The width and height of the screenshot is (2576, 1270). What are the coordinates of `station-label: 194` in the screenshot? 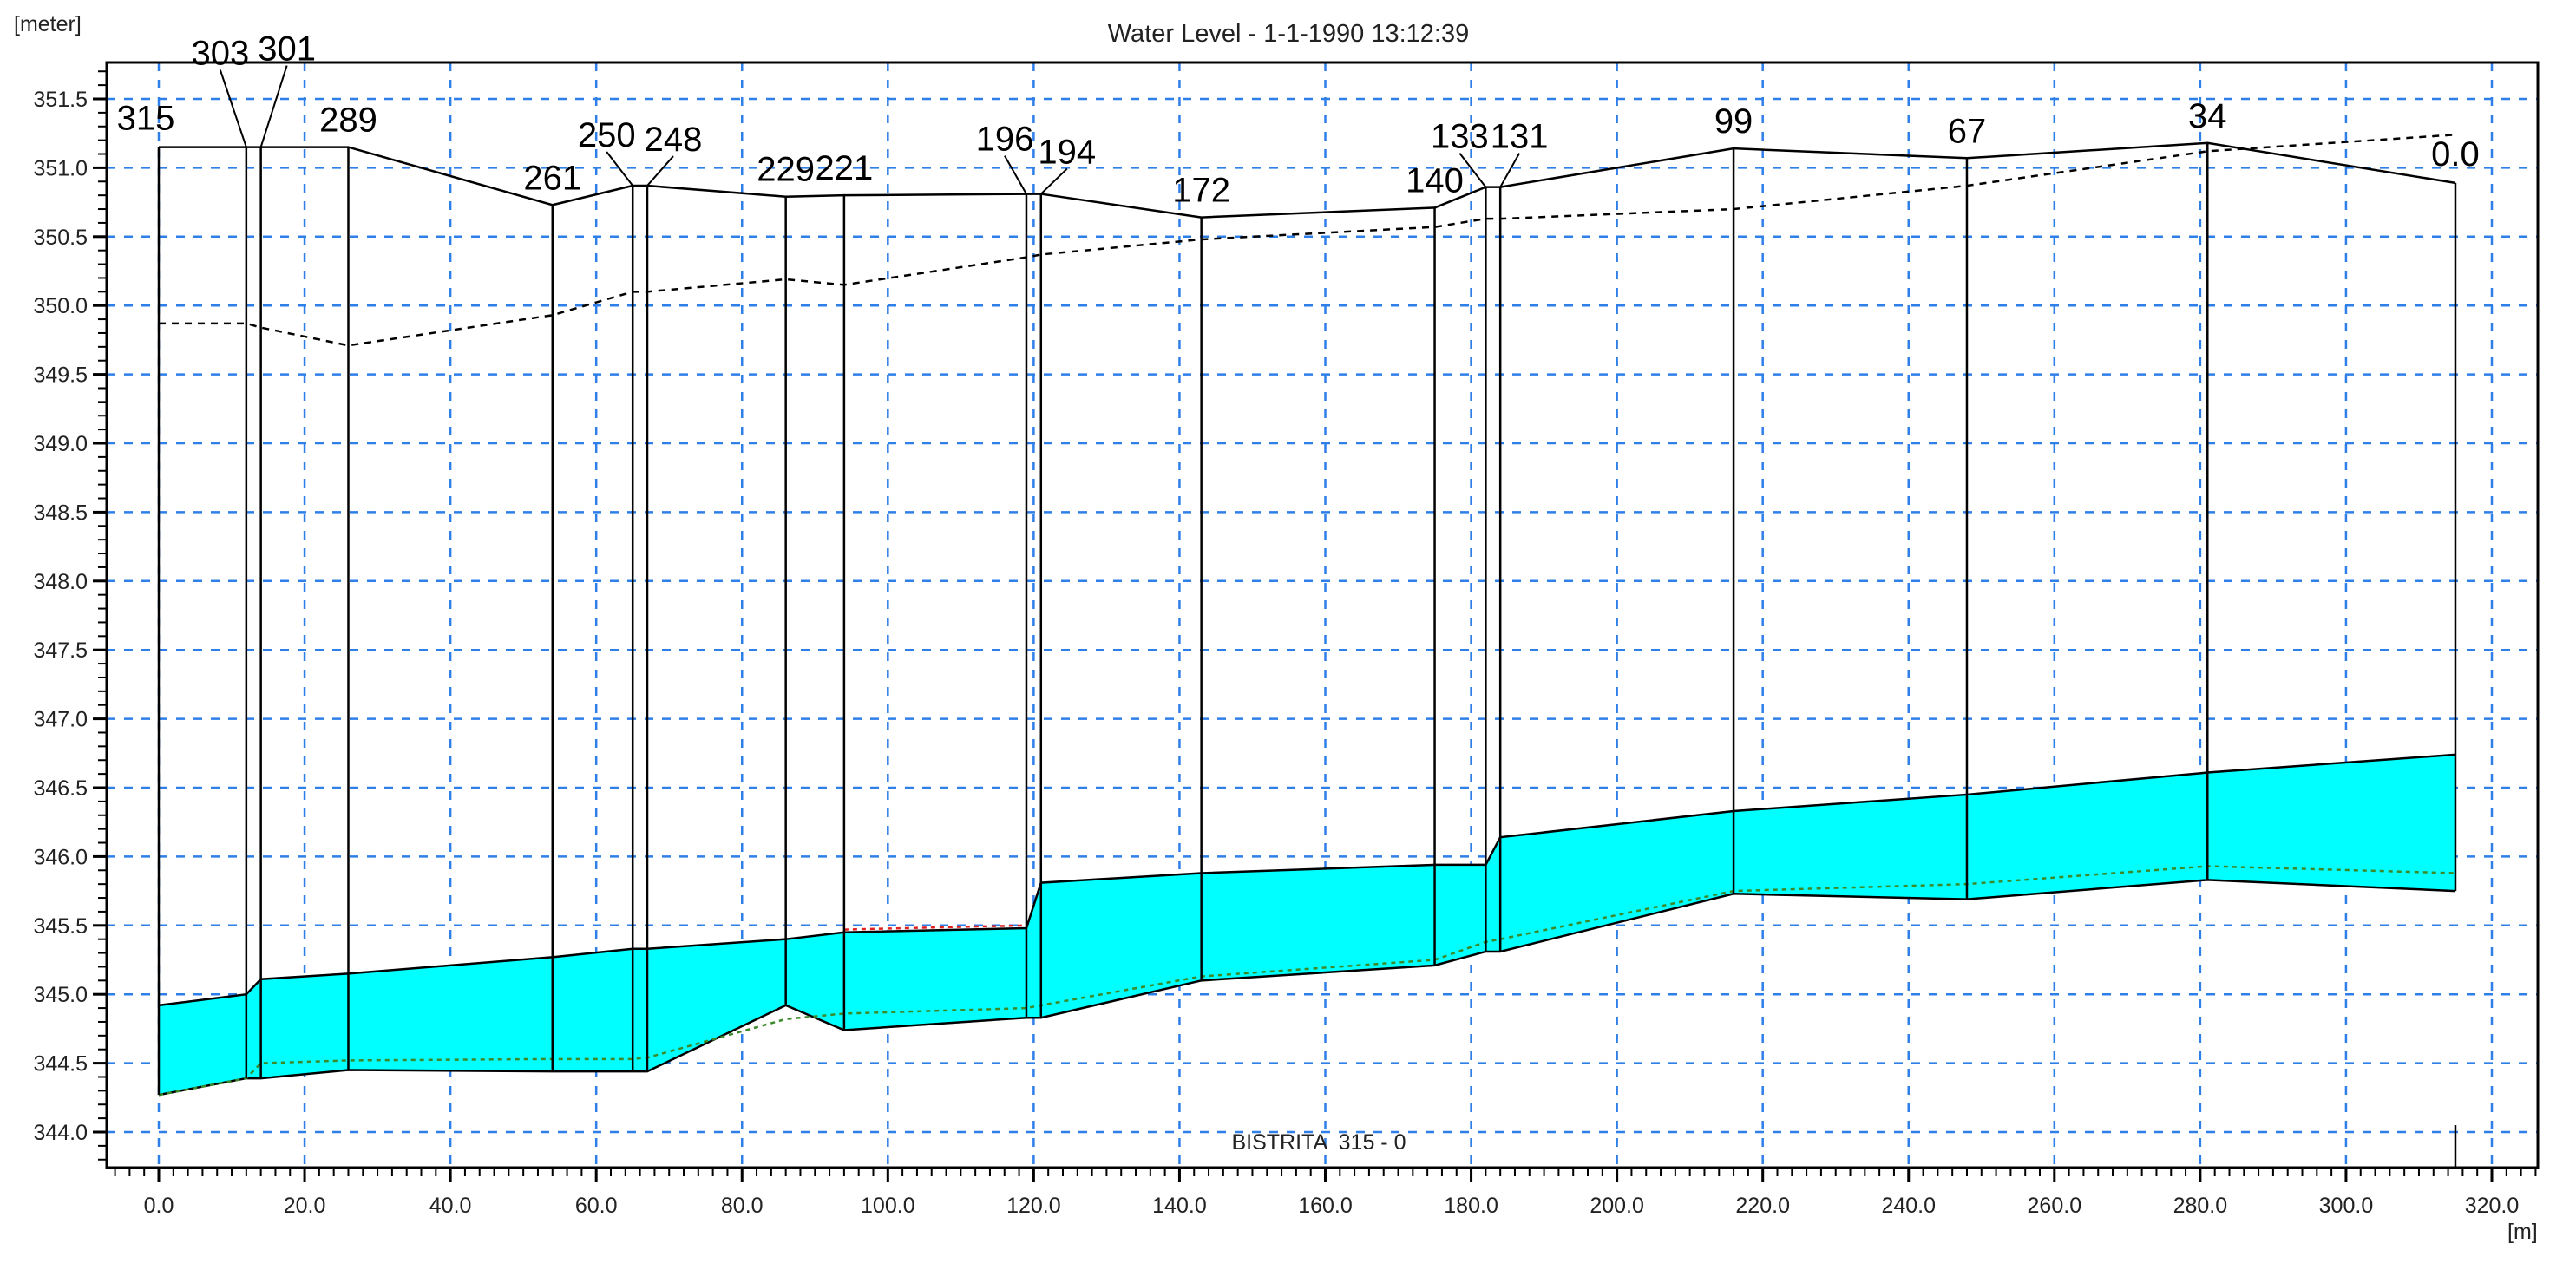 It's located at (1067, 153).